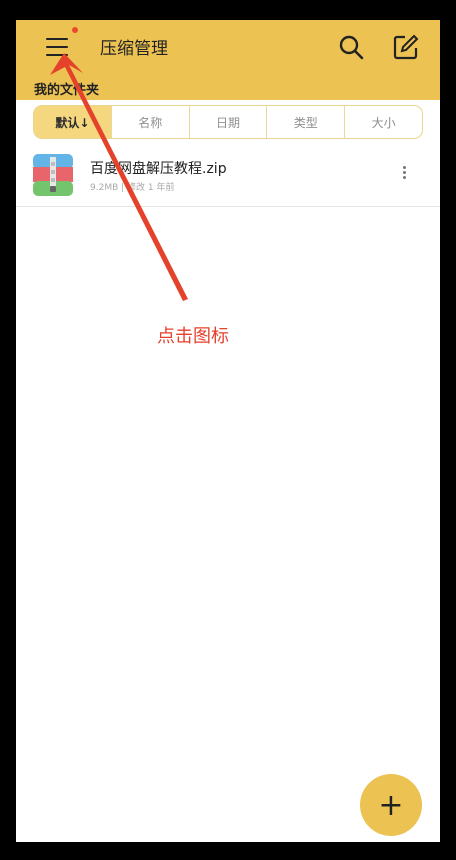 The height and width of the screenshot is (860, 456). I want to click on add-button: +, so click(391, 805).